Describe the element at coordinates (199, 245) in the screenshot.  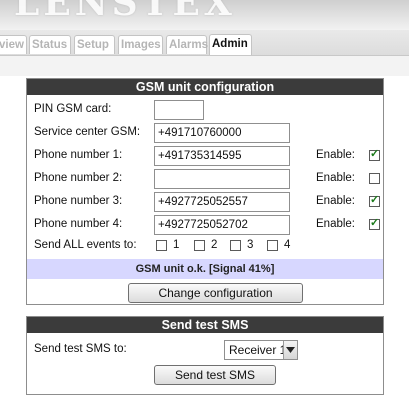
I see `event-target-2-checkbox` at that location.